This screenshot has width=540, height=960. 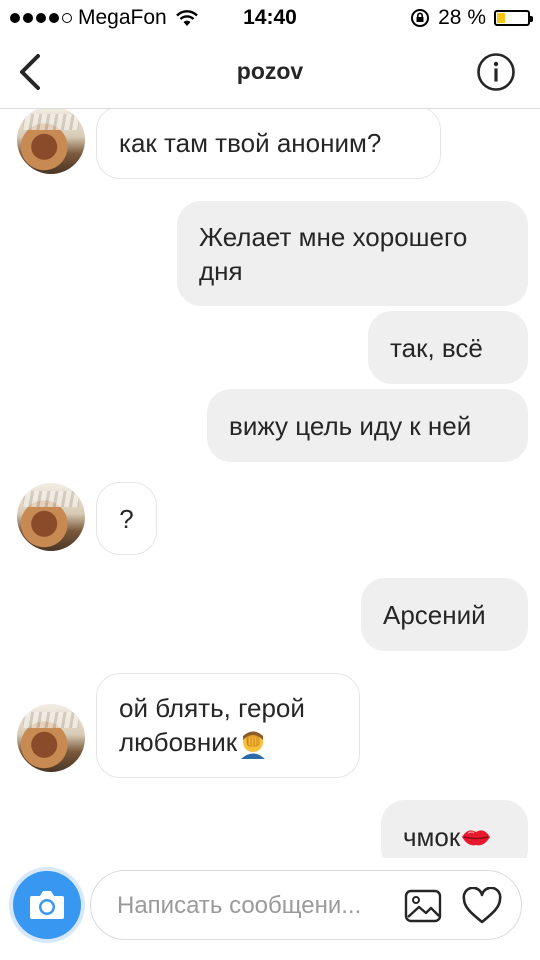 What do you see at coordinates (178, 741) in the screenshot?
I see `message-text-line: любовник` at bounding box center [178, 741].